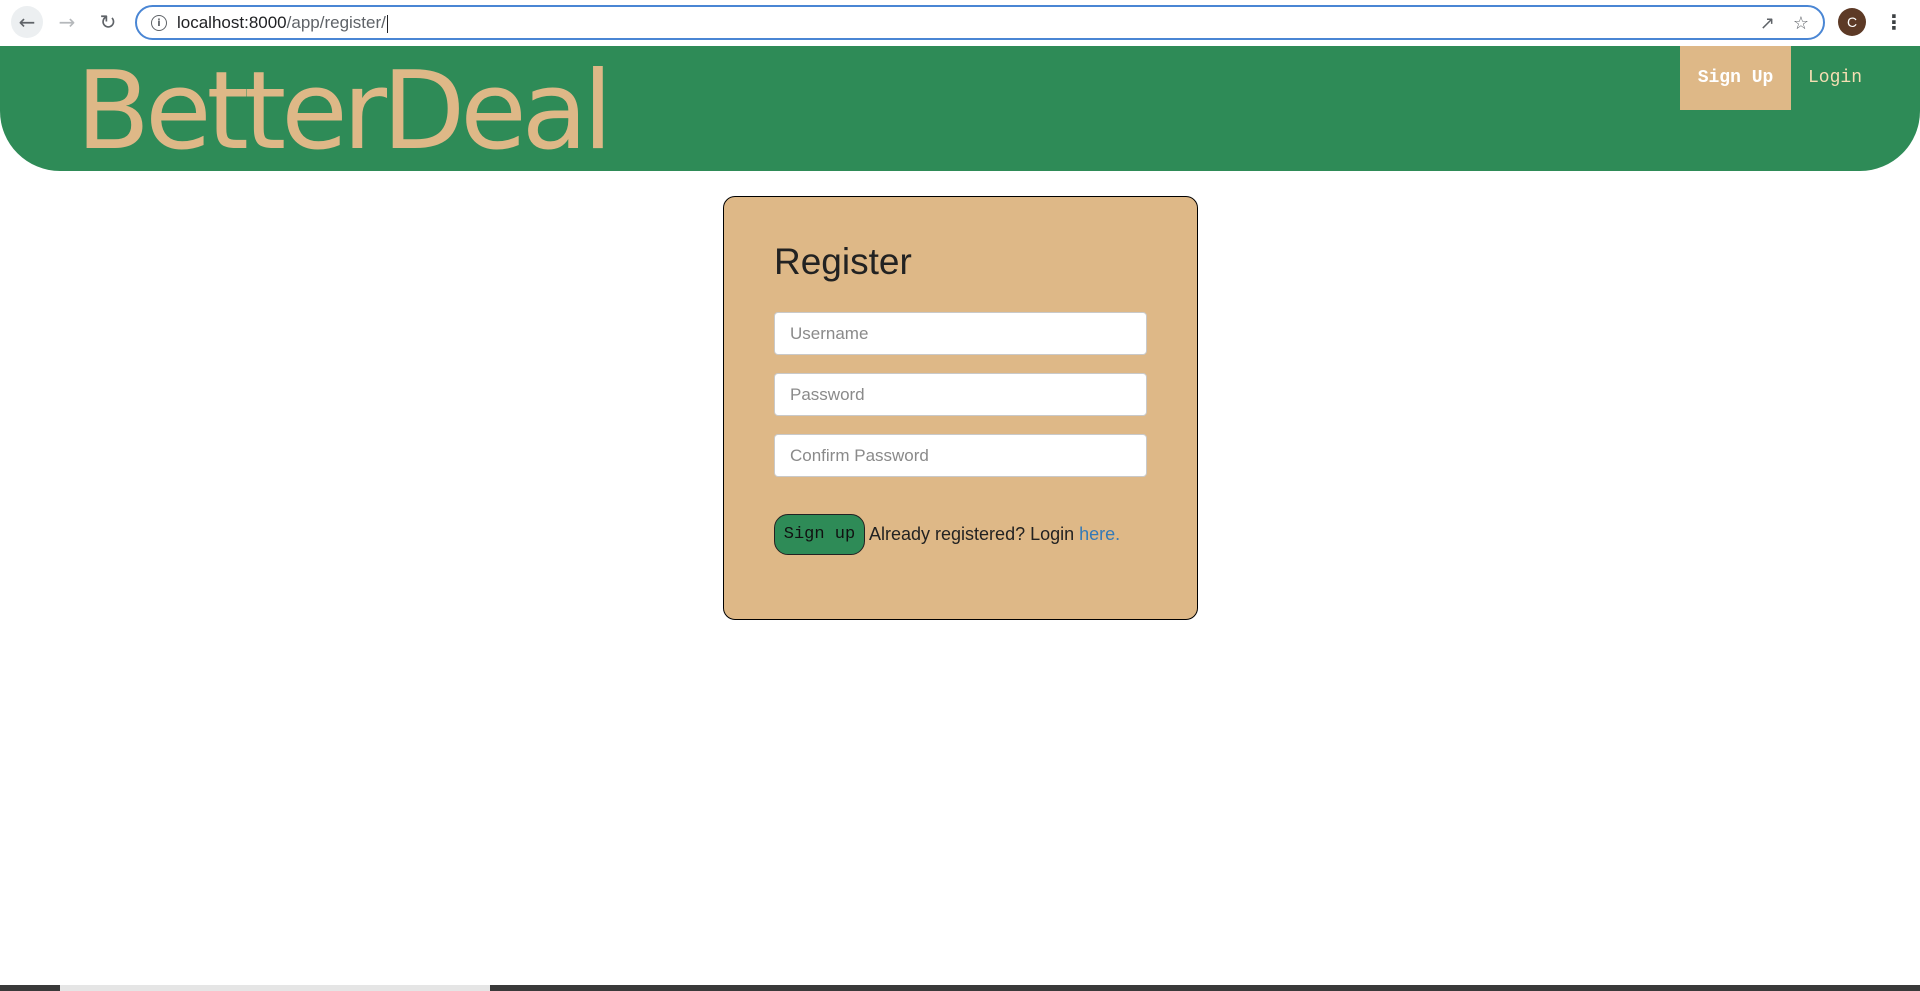 Image resolution: width=1920 pixels, height=991 pixels. What do you see at coordinates (1767, 23) in the screenshot?
I see `share-icon: ↗` at bounding box center [1767, 23].